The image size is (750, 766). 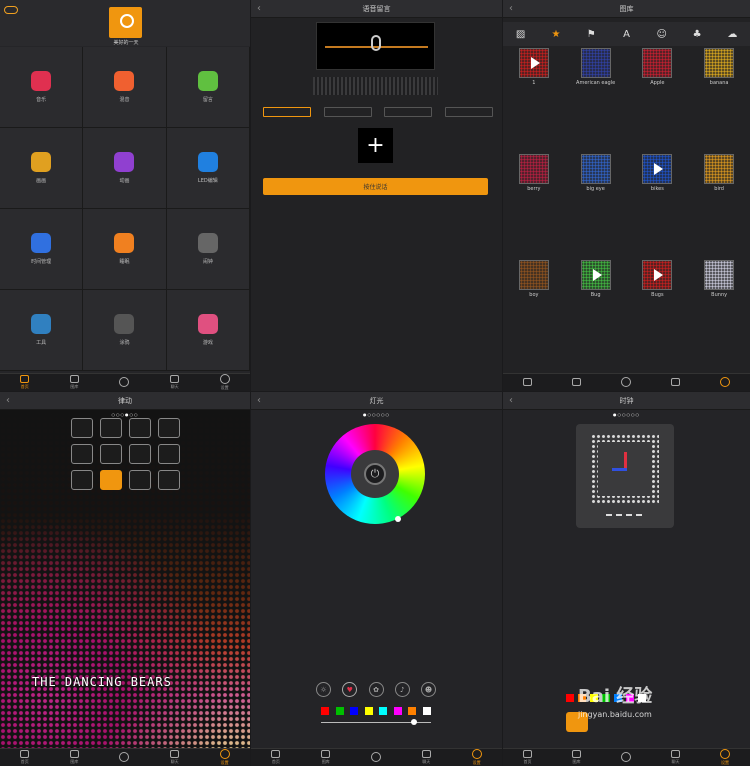 What do you see at coordinates (125, 87) in the screenshot?
I see `app-tile: 混音` at bounding box center [125, 87].